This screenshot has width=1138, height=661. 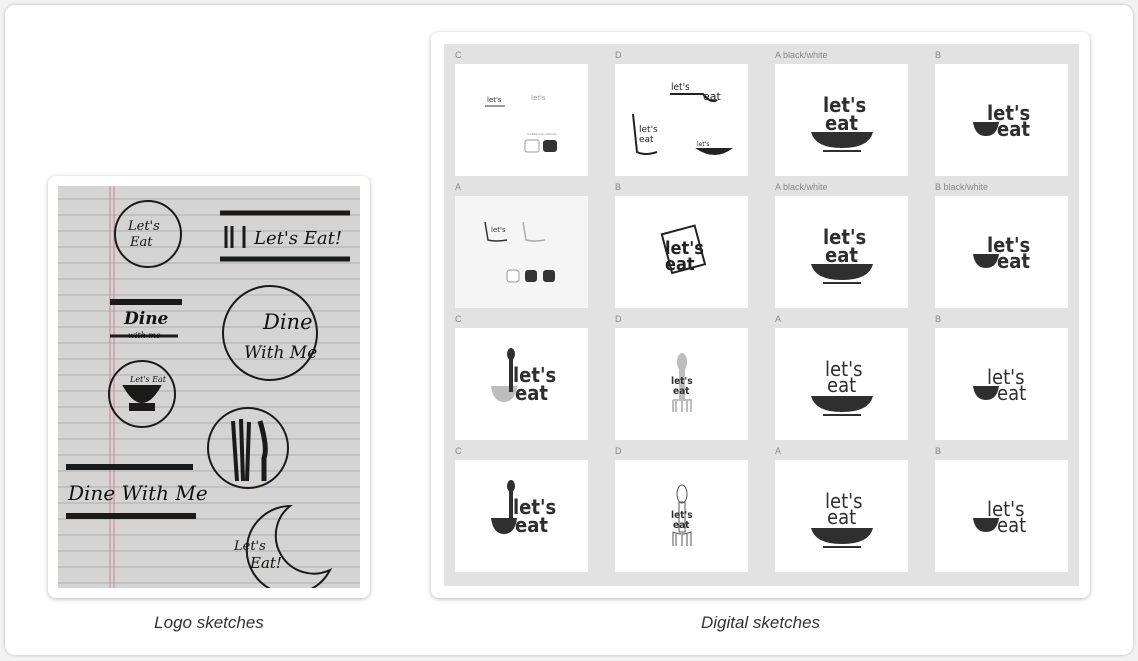 What do you see at coordinates (148, 379) in the screenshot?
I see `sketch-bowl-word: Let's Eat` at bounding box center [148, 379].